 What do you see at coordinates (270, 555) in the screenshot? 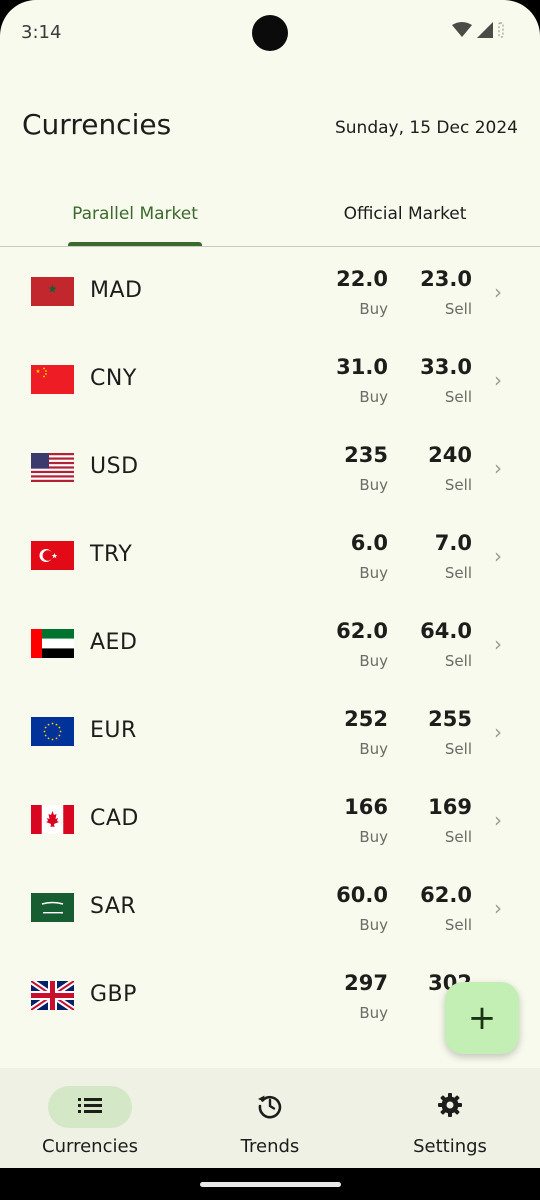
I see `currency-row: TRY 6.0 Buy 7.0 Sell ›` at bounding box center [270, 555].